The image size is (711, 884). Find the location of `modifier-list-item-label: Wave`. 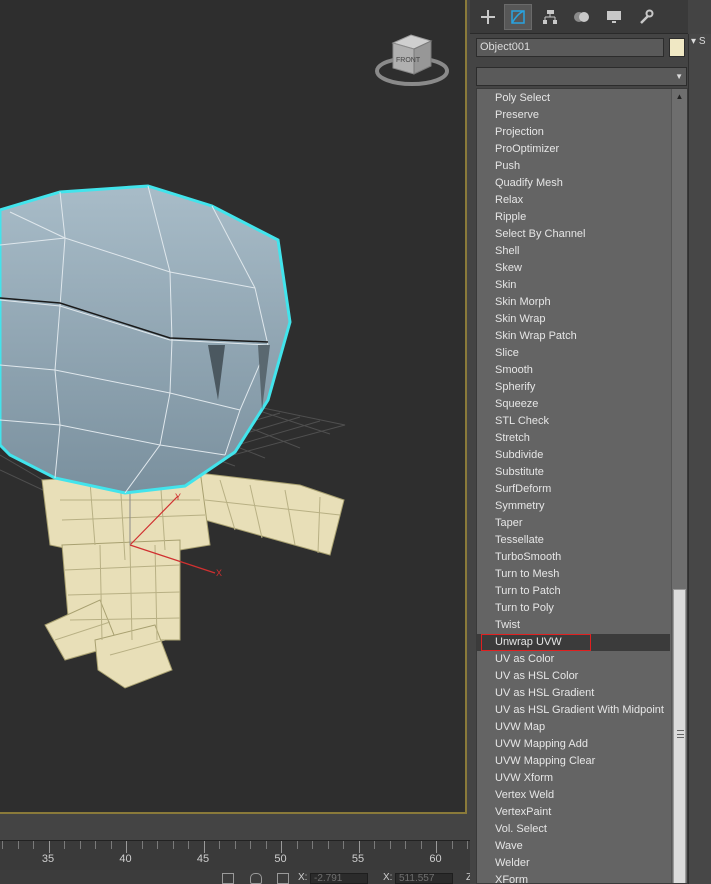

modifier-list-item-label: Wave is located at coordinates (509, 846).